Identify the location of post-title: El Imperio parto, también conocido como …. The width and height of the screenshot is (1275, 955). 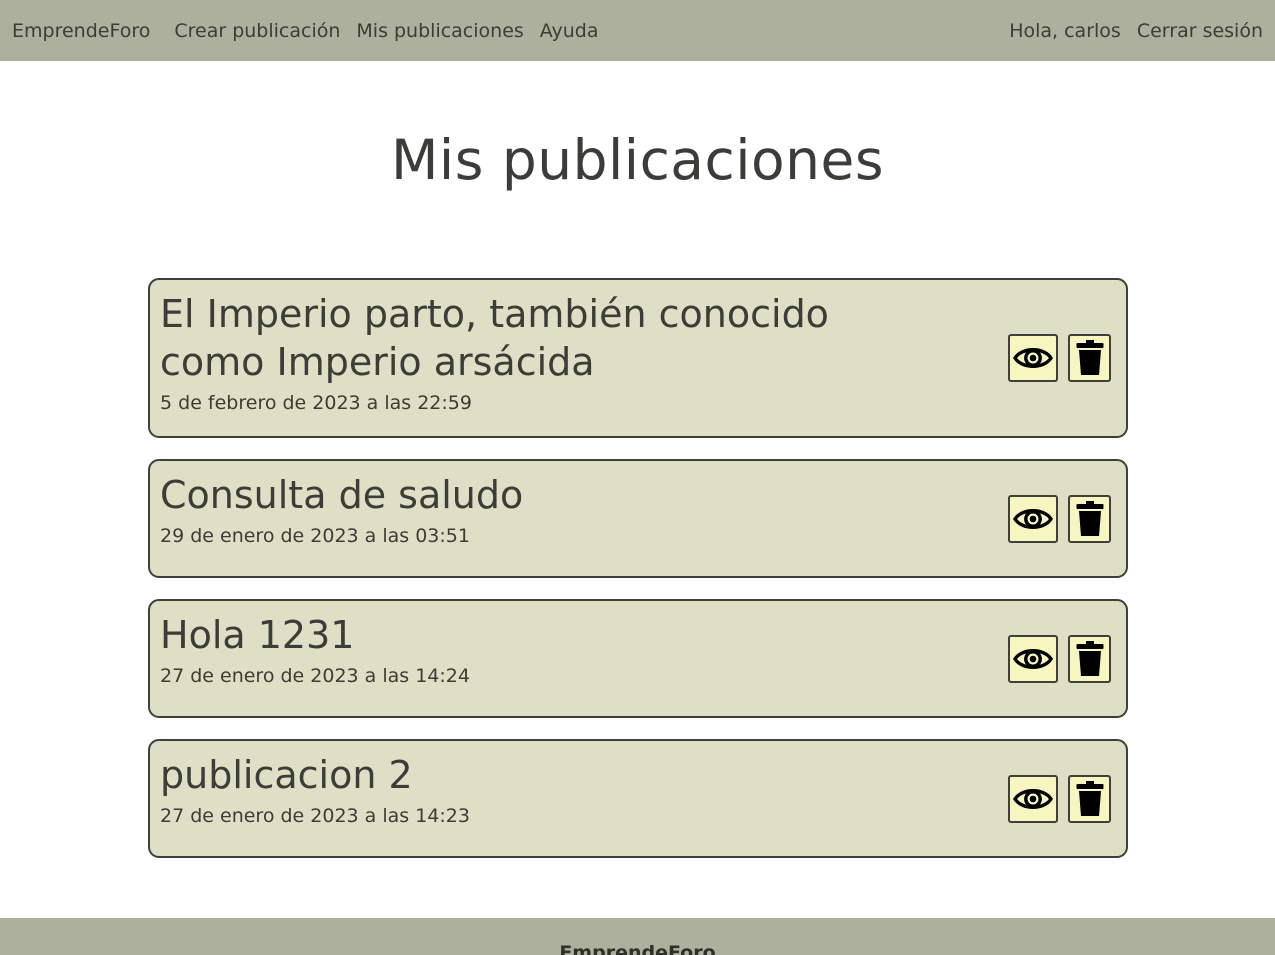
(494, 338).